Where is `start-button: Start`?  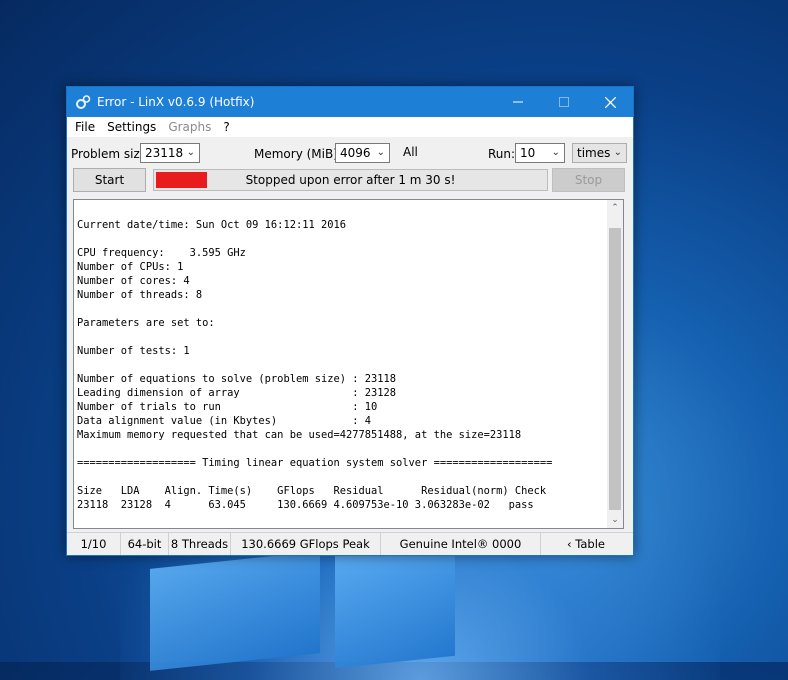
start-button: Start is located at coordinates (109, 180).